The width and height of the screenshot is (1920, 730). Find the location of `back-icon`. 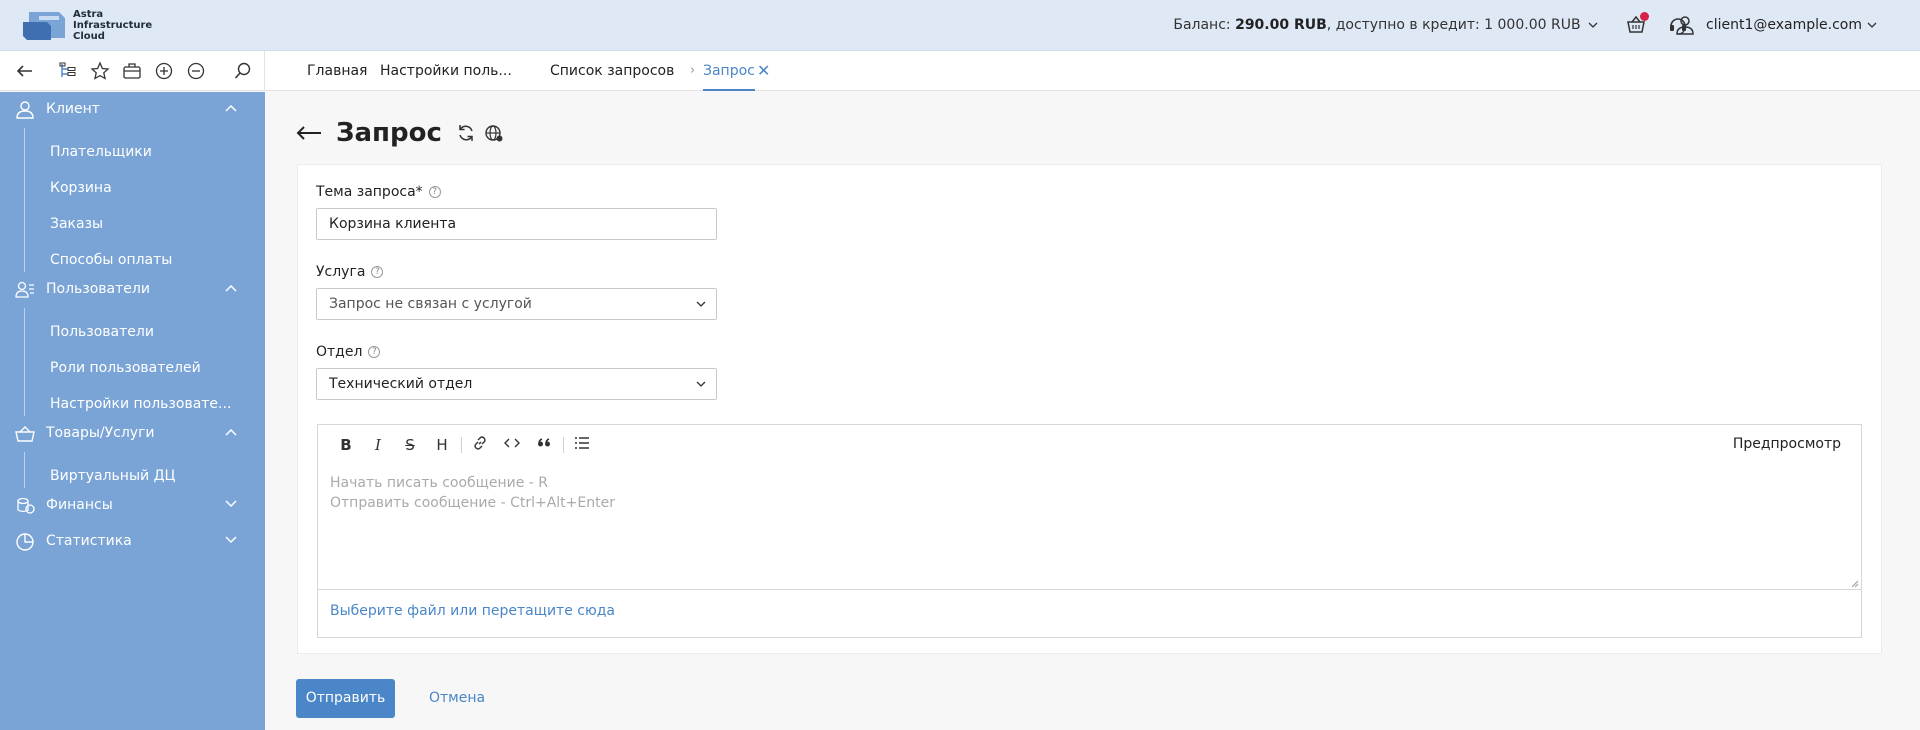

back-icon is located at coordinates (25, 71).